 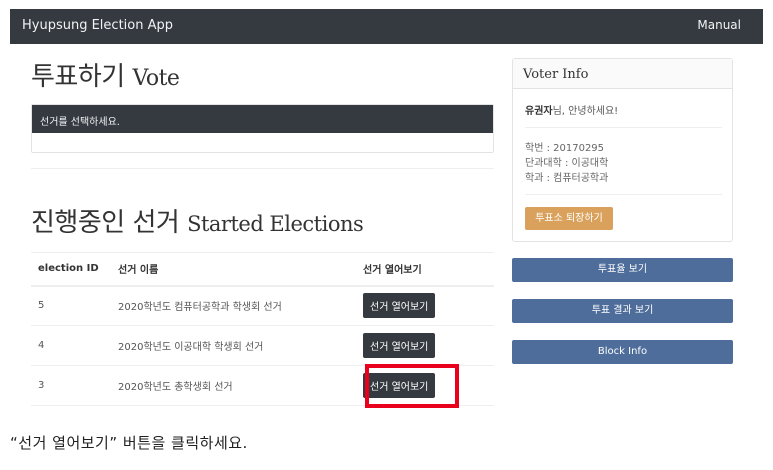 What do you see at coordinates (233, 345) in the screenshot?
I see `election-name: 2020학년도 이공대학 학생회 선거` at bounding box center [233, 345].